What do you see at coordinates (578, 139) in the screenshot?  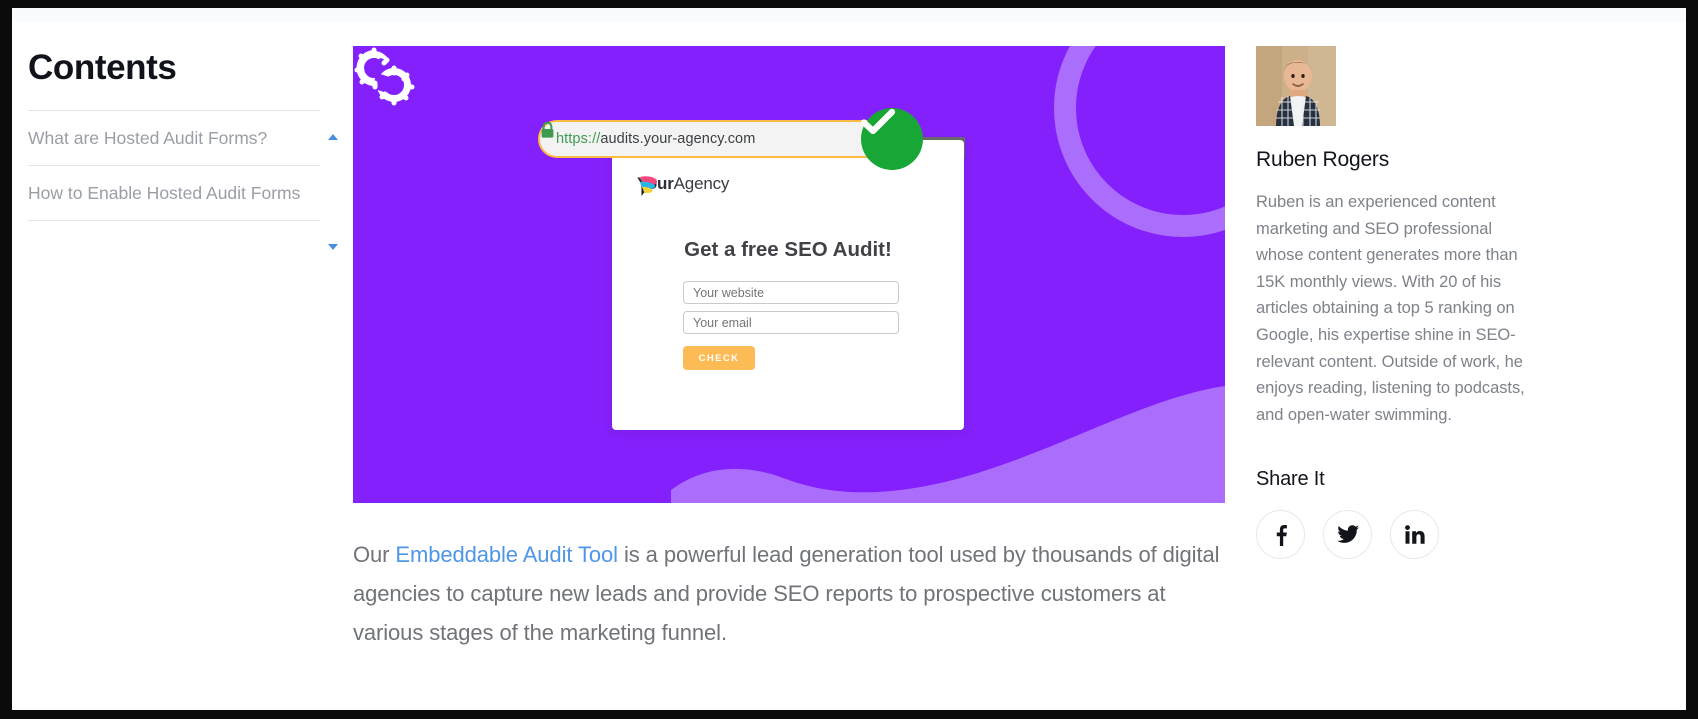 I see `url-scheme: https://` at bounding box center [578, 139].